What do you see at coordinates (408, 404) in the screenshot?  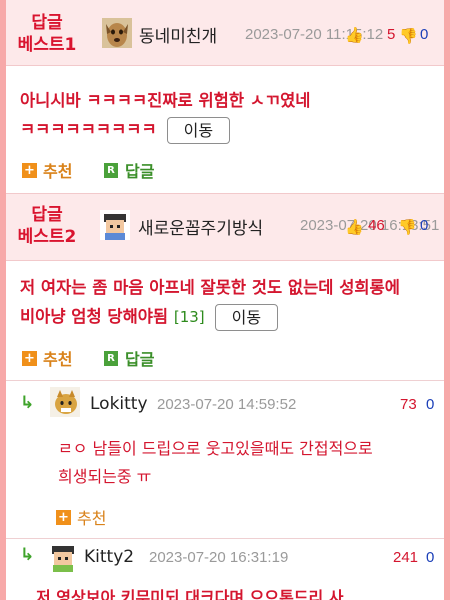 I see `like-count: 73` at bounding box center [408, 404].